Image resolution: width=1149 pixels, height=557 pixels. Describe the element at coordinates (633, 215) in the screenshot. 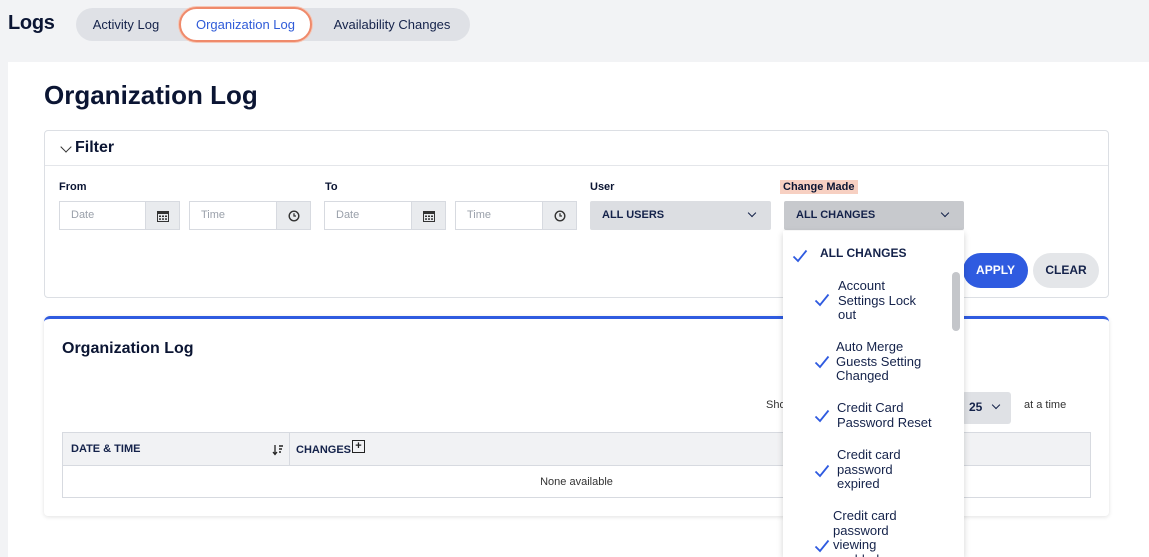

I see `user-select-value: ALL USERS` at that location.